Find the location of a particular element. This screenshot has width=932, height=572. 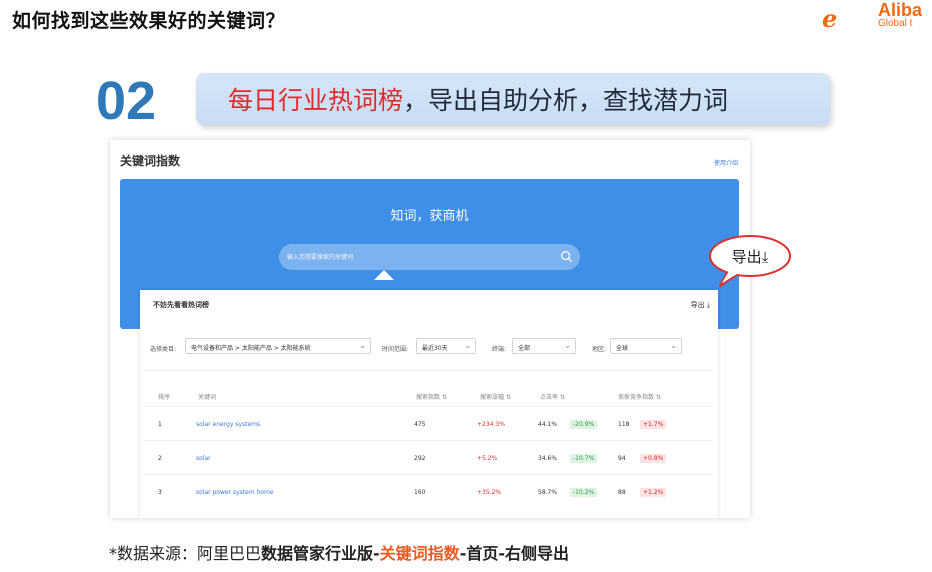

alibaba-logo: e Aliba Global t is located at coordinates (876, 17).